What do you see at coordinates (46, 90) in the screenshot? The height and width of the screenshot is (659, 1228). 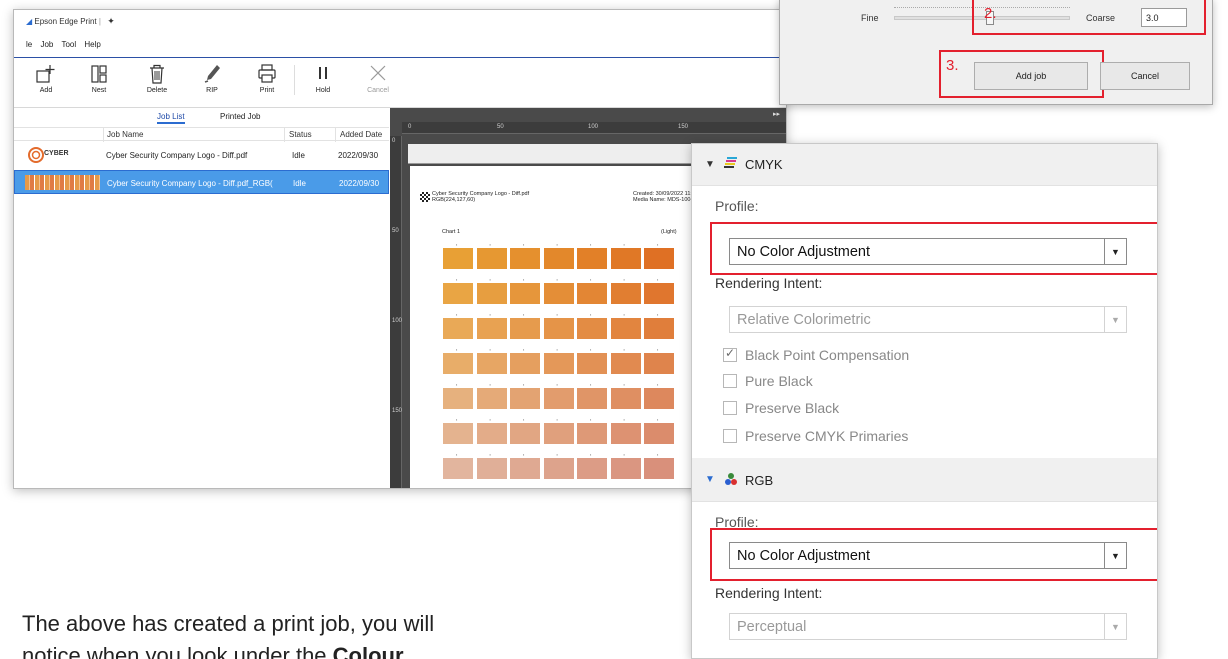 I see `add-label: Add` at bounding box center [46, 90].